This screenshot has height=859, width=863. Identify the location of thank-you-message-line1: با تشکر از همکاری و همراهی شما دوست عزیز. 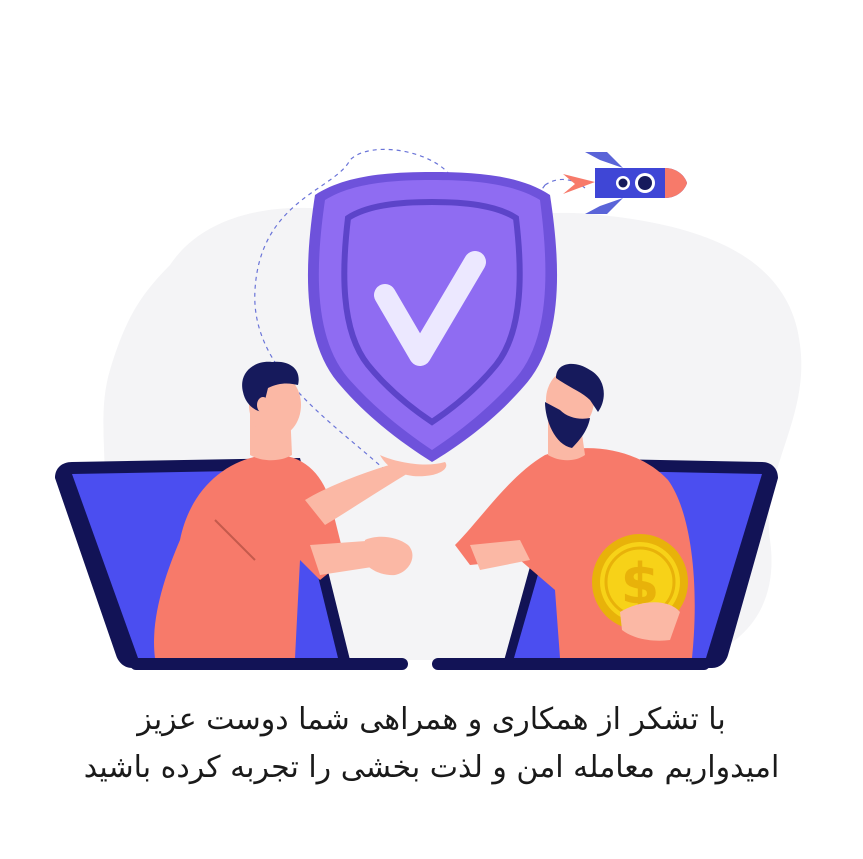
(431, 719).